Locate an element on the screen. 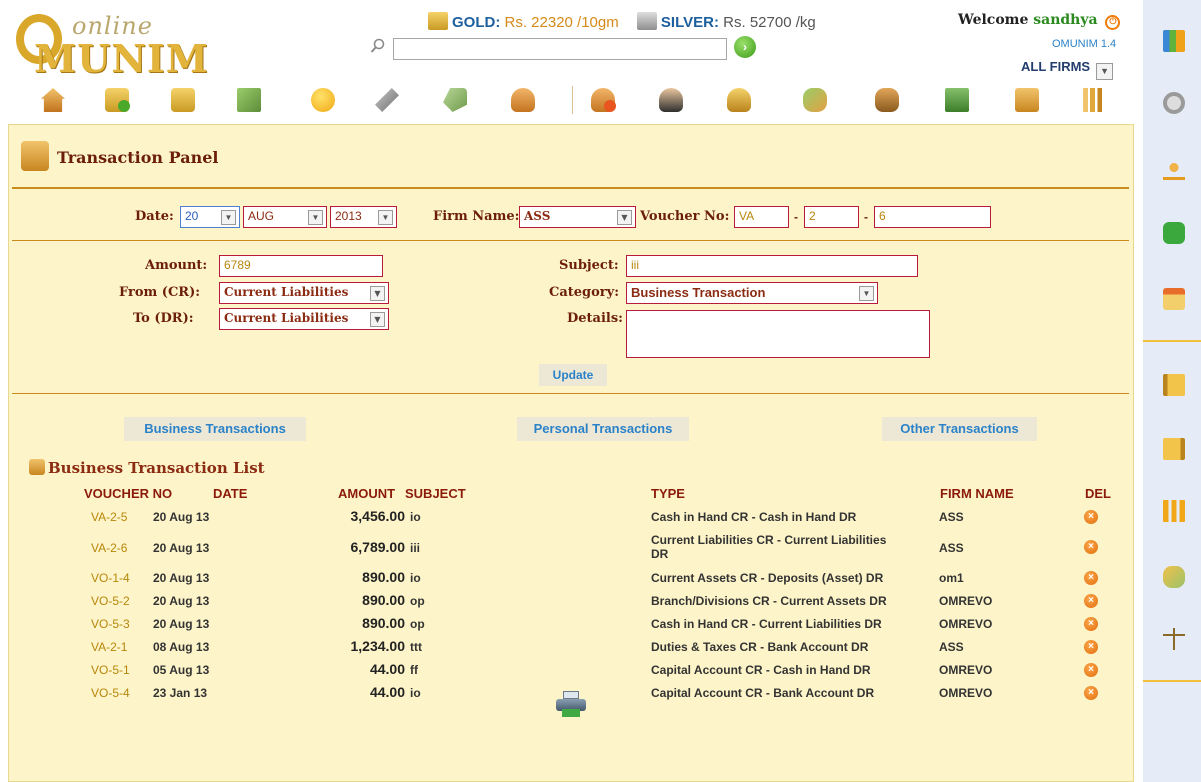 This screenshot has height=782, width=1201. row-subject: io is located at coordinates (415, 693).